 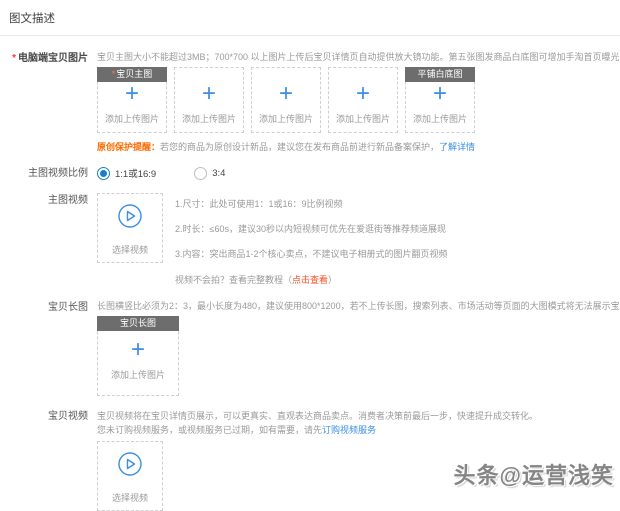 I want to click on tab-white-bg-image: 平铺白底图, so click(x=440, y=74).